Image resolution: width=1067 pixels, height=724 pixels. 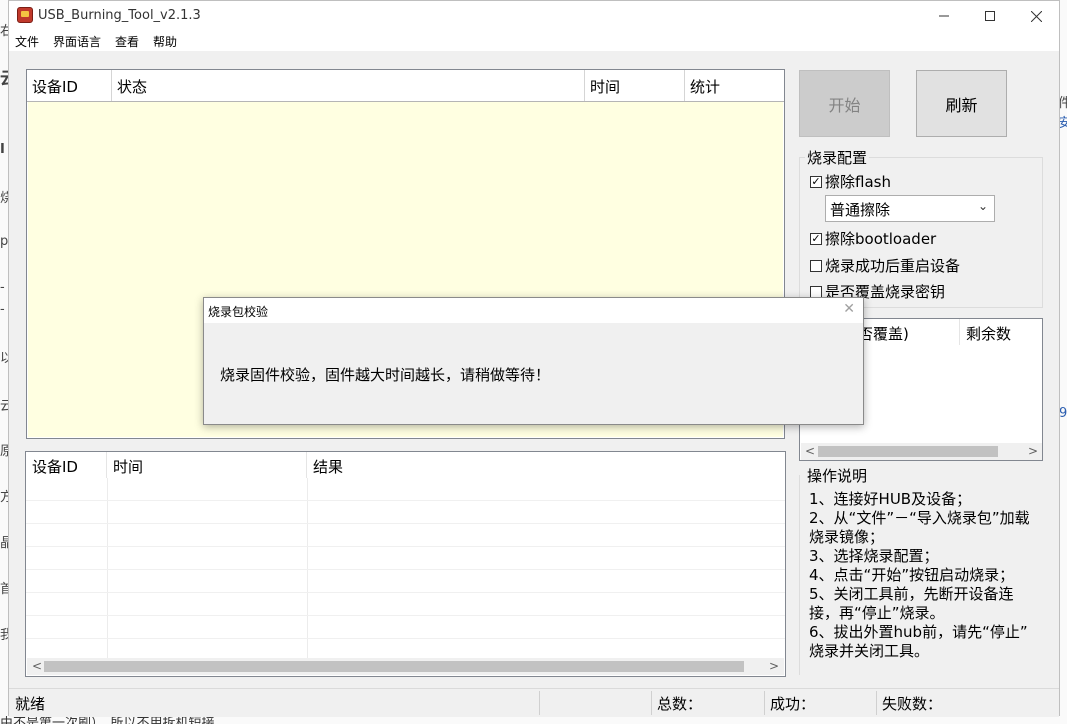 What do you see at coordinates (890, 499) in the screenshot?
I see `instruction-line: 1、连接好HUB及设备；` at bounding box center [890, 499].